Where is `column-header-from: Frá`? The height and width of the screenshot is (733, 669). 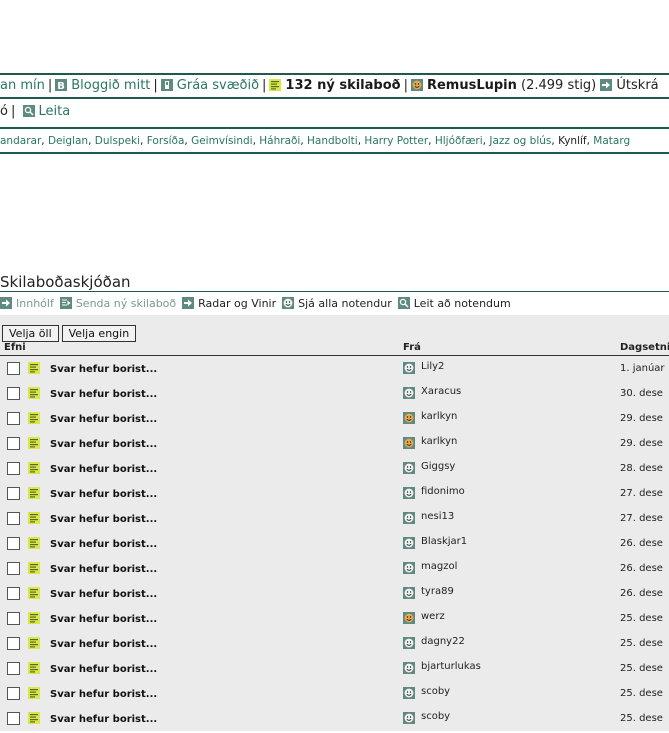
column-header-from: Frá is located at coordinates (412, 347).